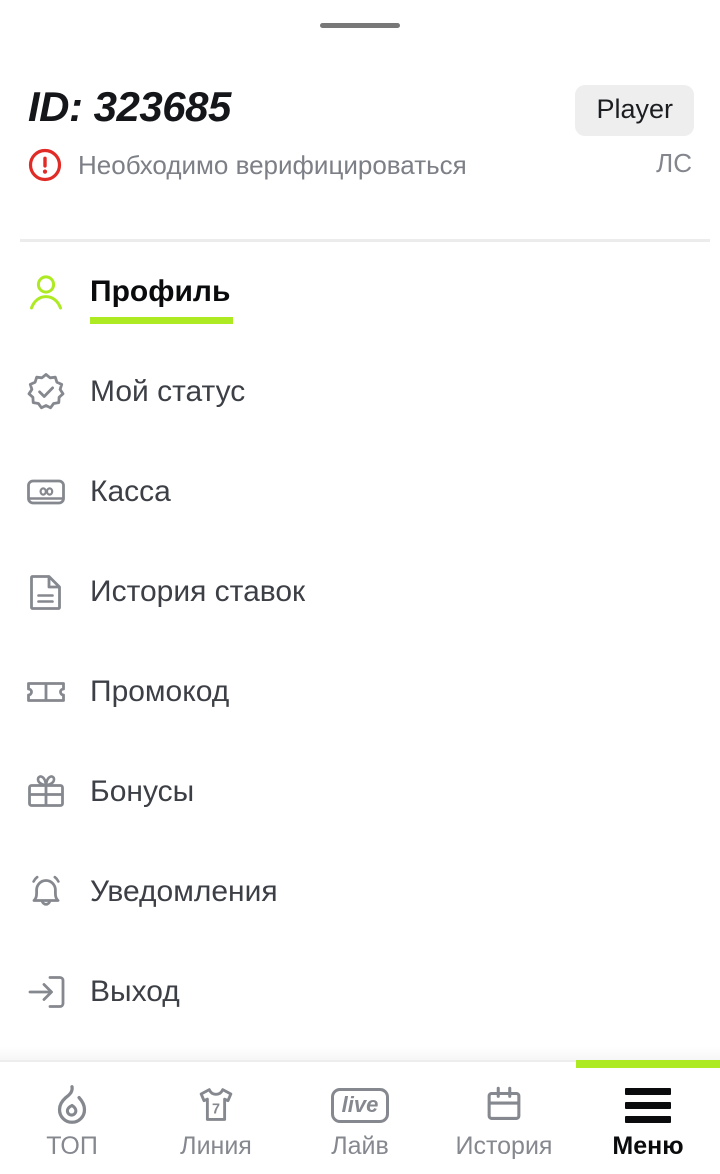 The width and height of the screenshot is (720, 1174). I want to click on personal-account-link: ЛС, so click(674, 163).